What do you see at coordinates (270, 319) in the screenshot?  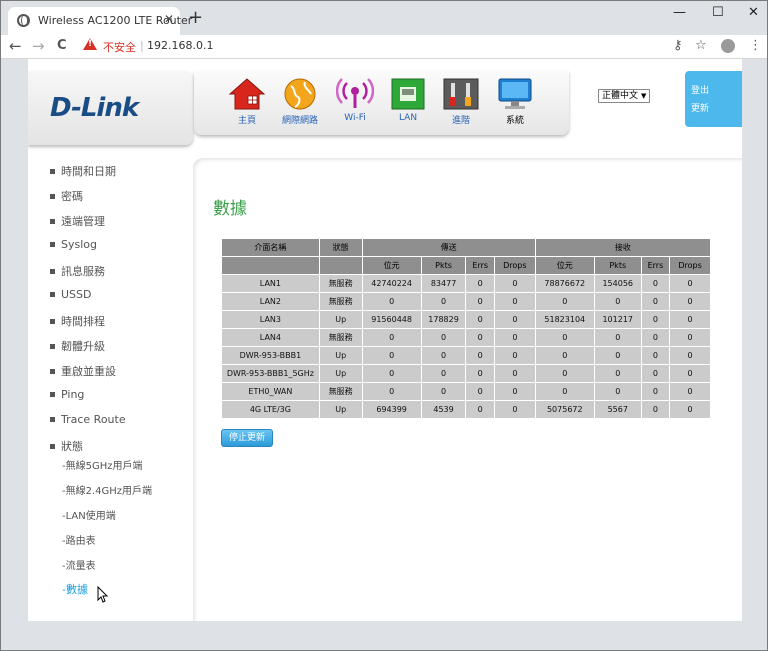 I see `table-cell: LAN3` at bounding box center [270, 319].